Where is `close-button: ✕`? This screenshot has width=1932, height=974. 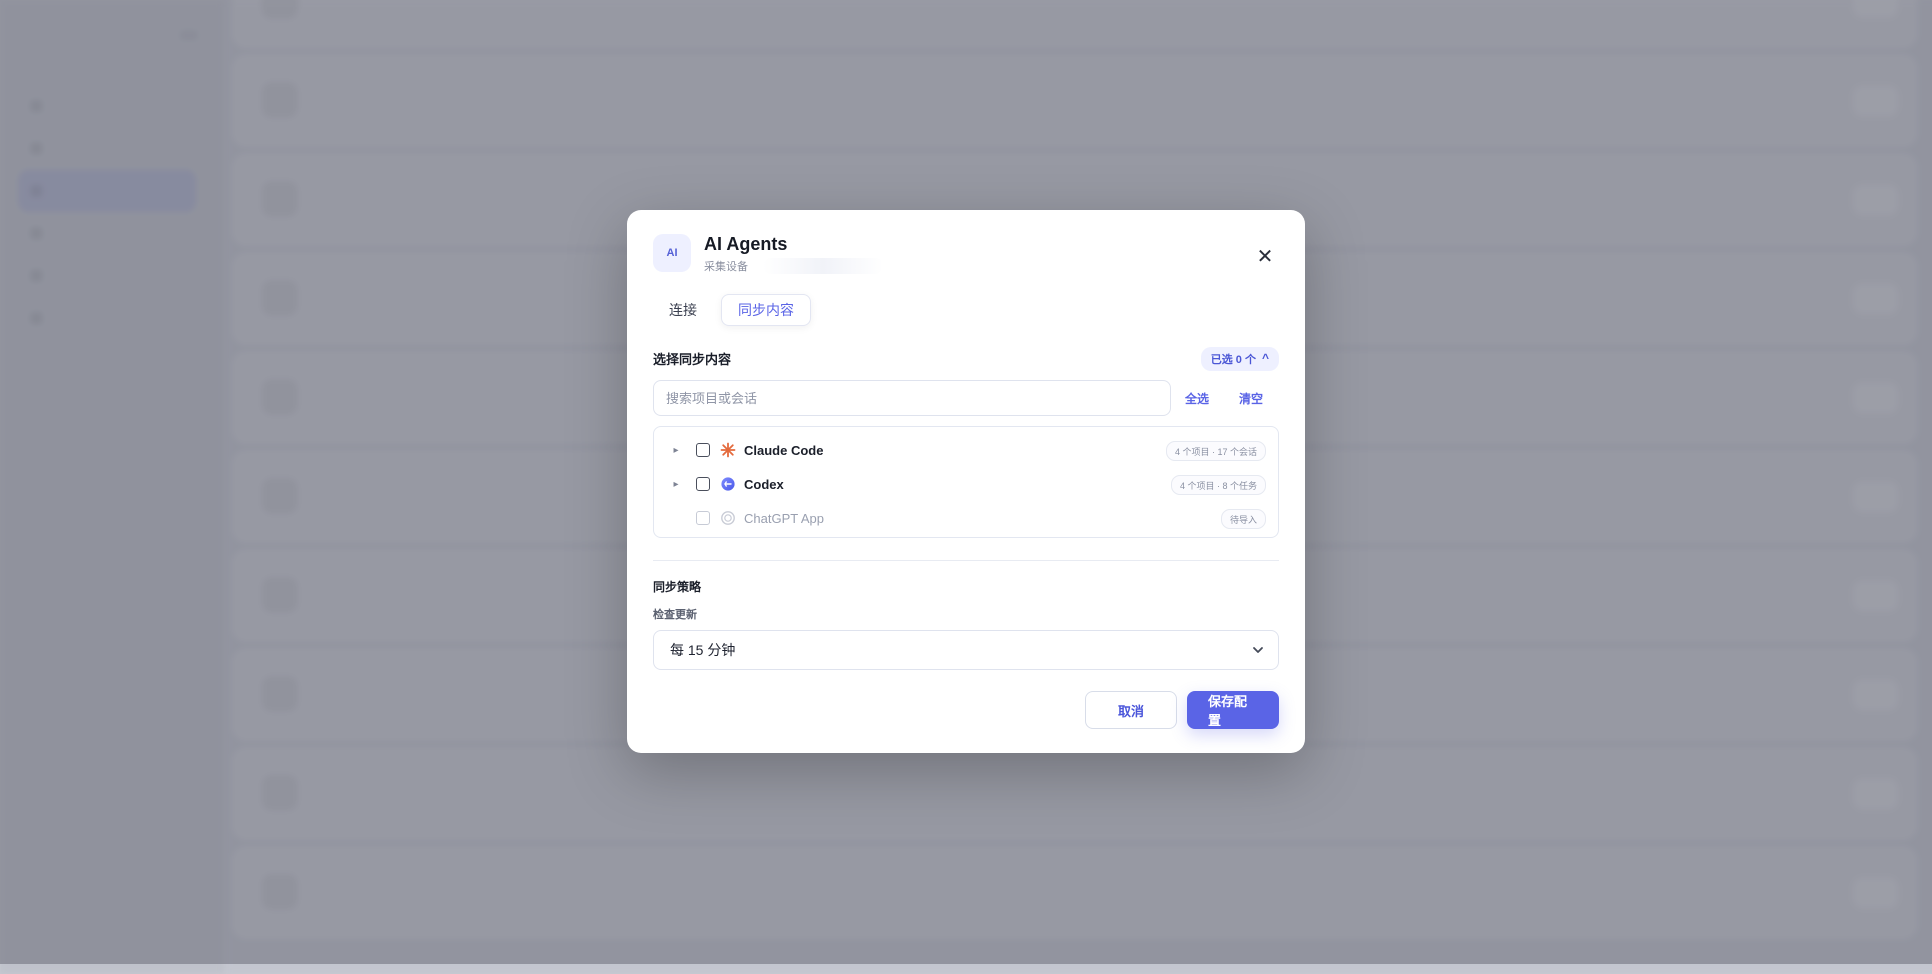 close-button: ✕ is located at coordinates (1265, 256).